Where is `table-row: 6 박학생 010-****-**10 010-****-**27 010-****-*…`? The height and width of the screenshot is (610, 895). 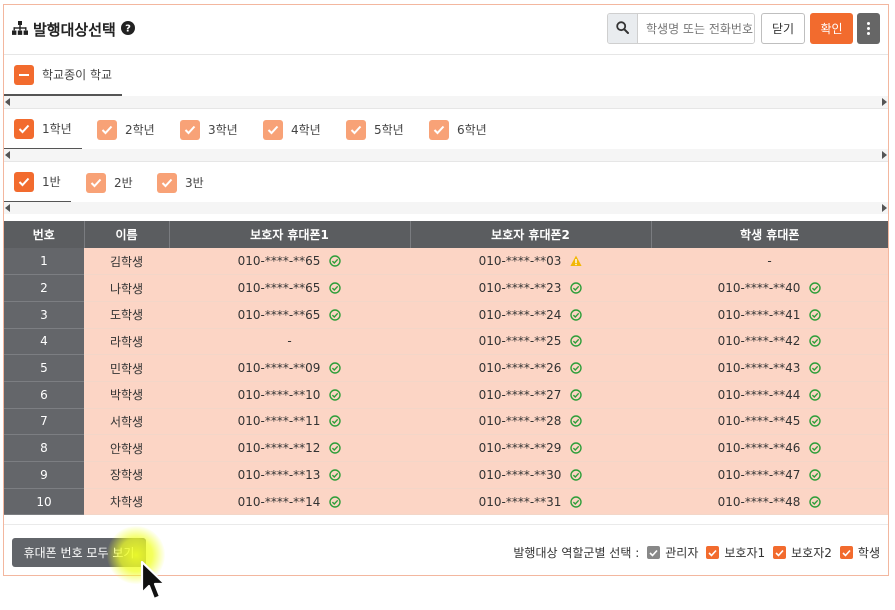 table-row: 6 박학생 010-****-**10 010-****-**27 010-****-*… is located at coordinates (446, 395).